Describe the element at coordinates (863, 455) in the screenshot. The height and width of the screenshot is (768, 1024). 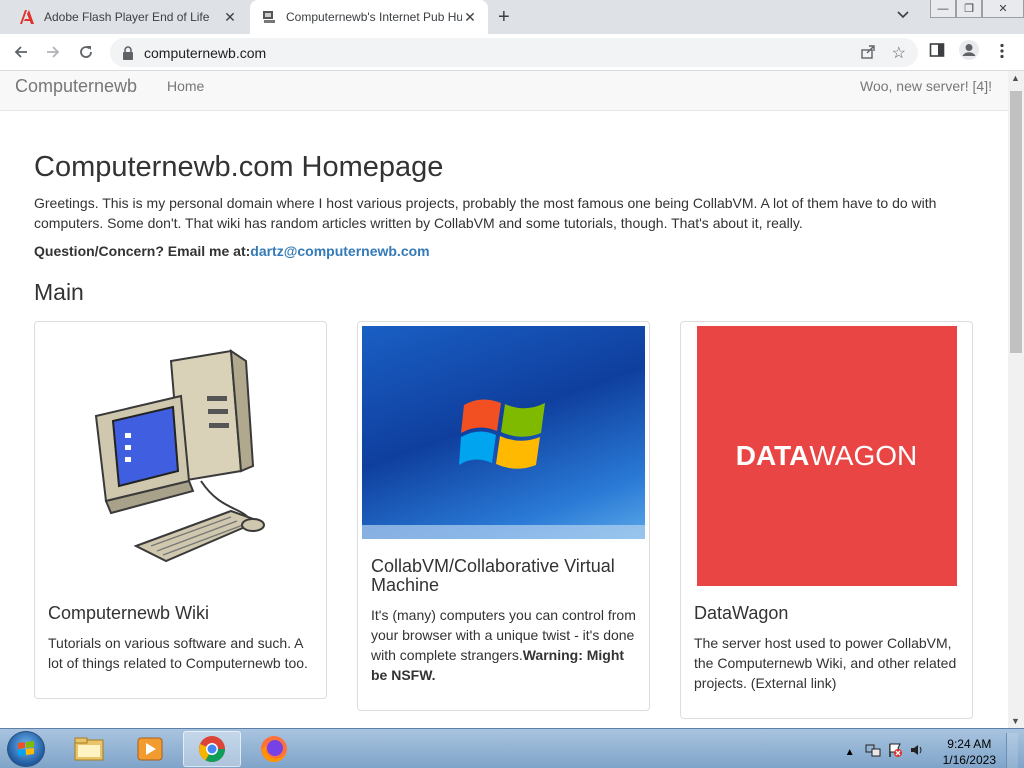
I see `logo-light-text: WAGON` at that location.